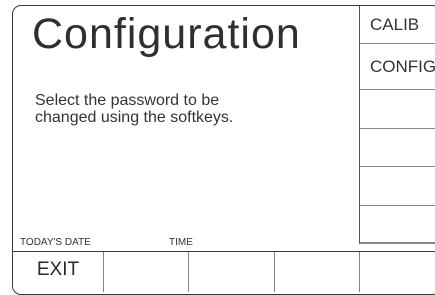  I want to click on todays-date-label: TODAY'S DATE, so click(55, 242).